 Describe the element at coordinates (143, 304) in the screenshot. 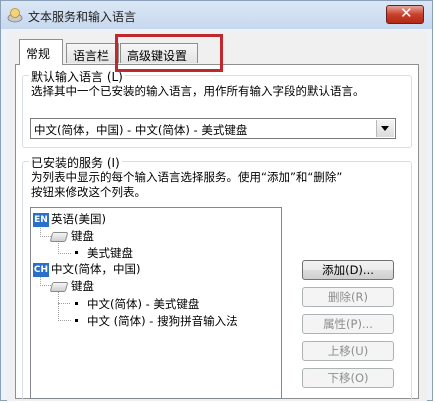

I see `tree-chinese-us-keyboard-label: 中文(简体) - 美式键盘` at that location.